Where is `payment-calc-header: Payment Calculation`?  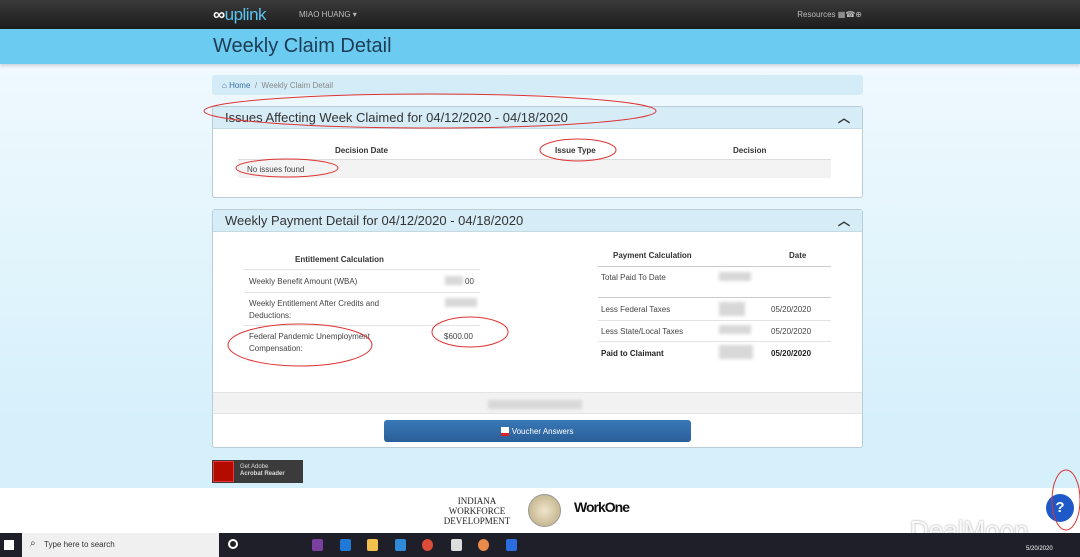
payment-calc-header: Payment Calculation is located at coordinates (652, 255).